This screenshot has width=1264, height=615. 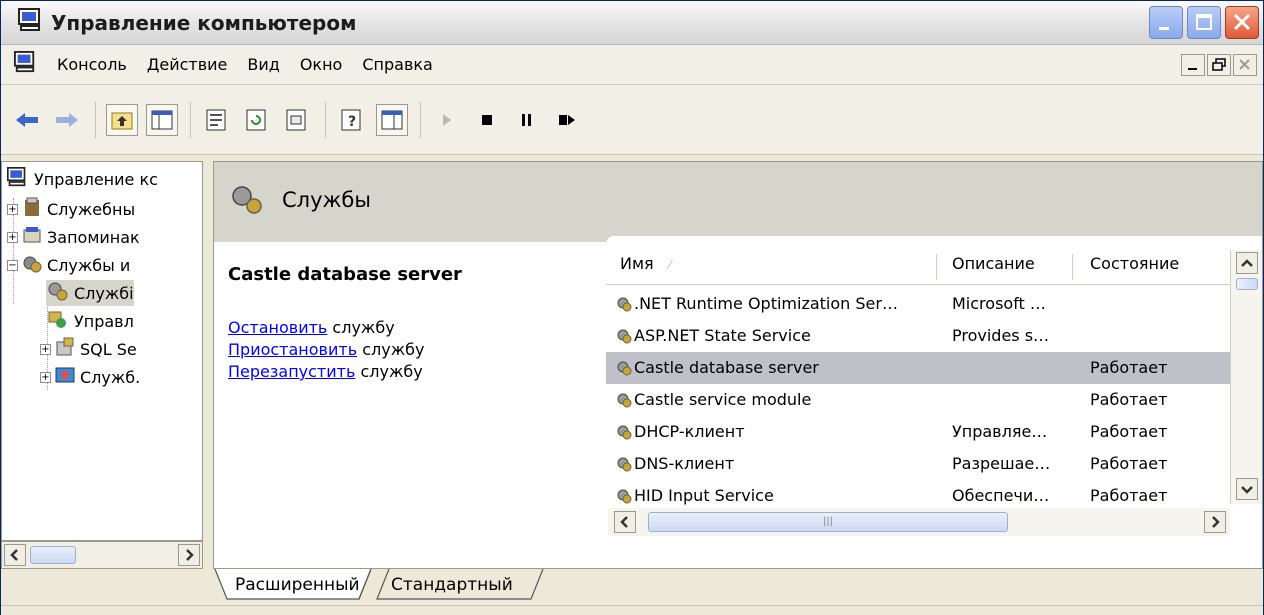 What do you see at coordinates (96, 179) in the screenshot?
I see `tree-item-label: Управление кс` at bounding box center [96, 179].